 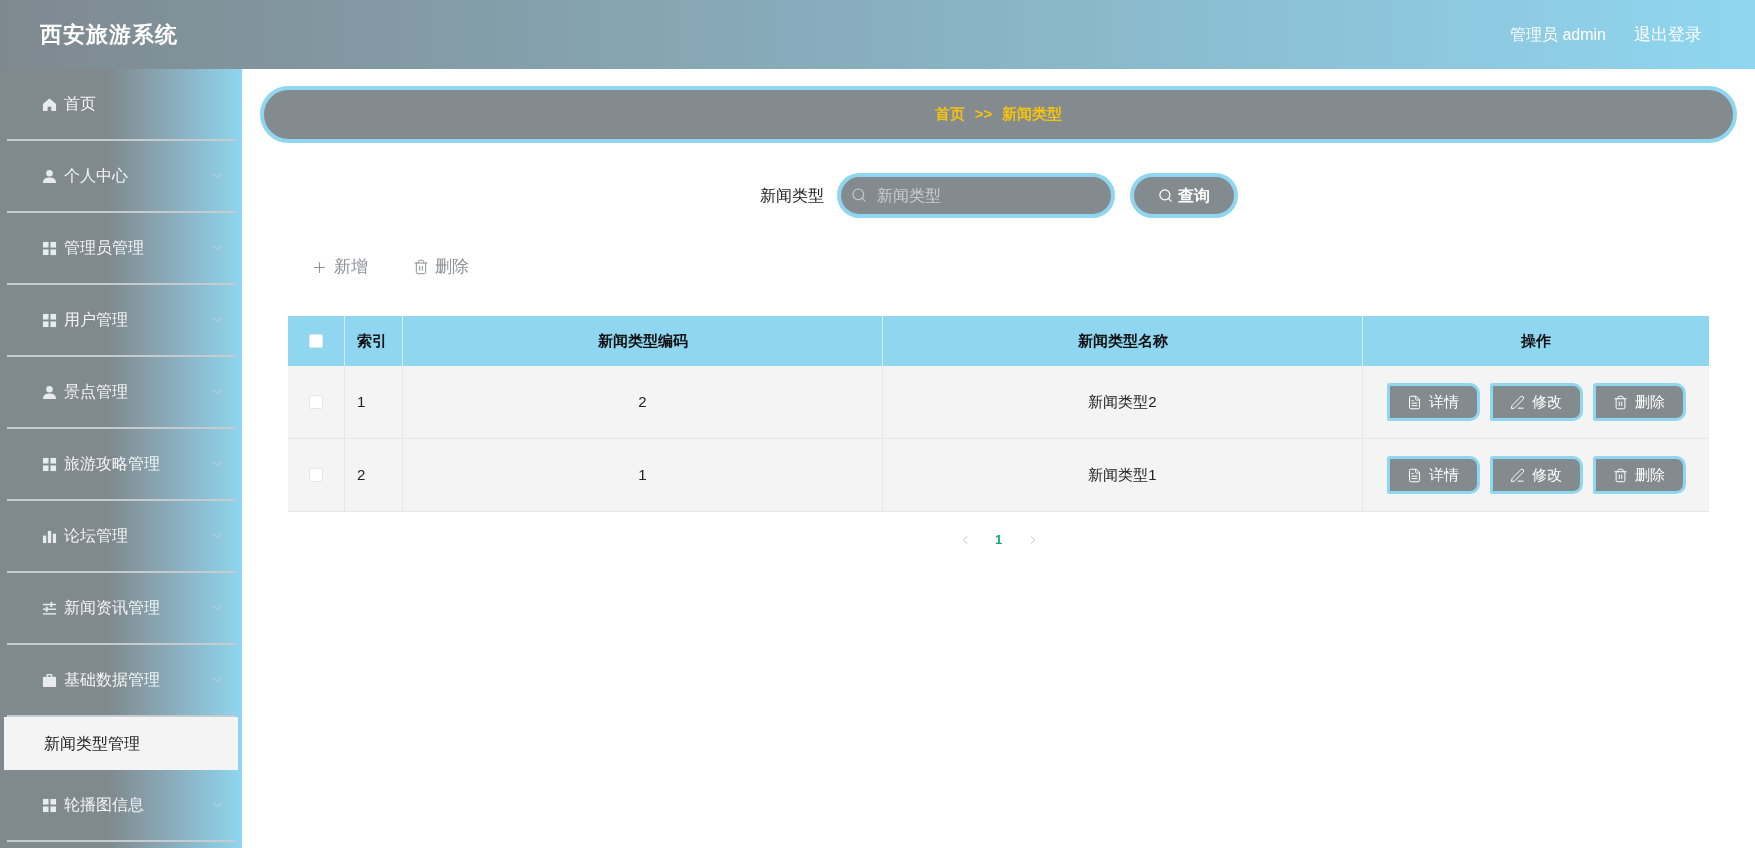 I want to click on app-title: 西安旅游系统, so click(x=109, y=35).